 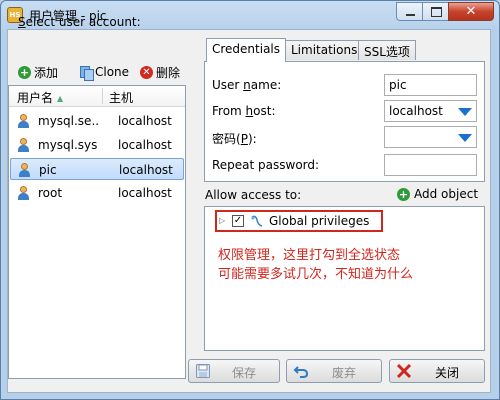 I want to click on select-user-label: Select user account:, so click(x=79, y=22).